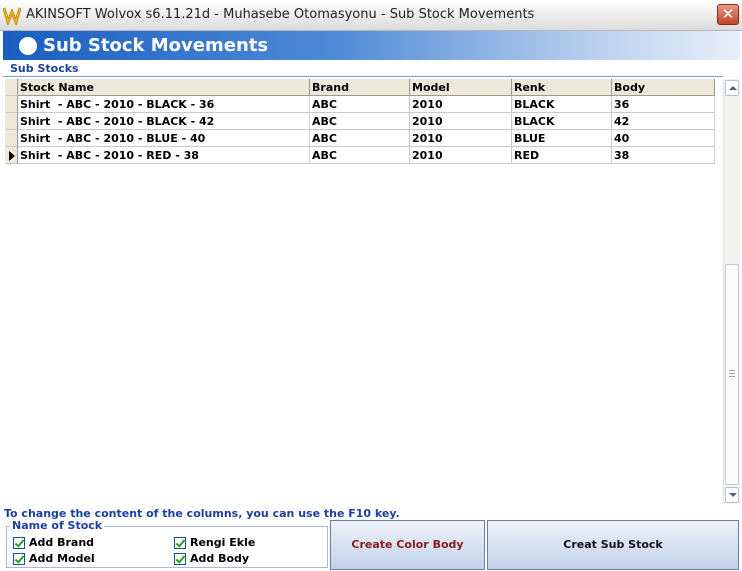 The height and width of the screenshot is (571, 742). What do you see at coordinates (62, 558) in the screenshot?
I see `add-model-label: Add Model` at bounding box center [62, 558].